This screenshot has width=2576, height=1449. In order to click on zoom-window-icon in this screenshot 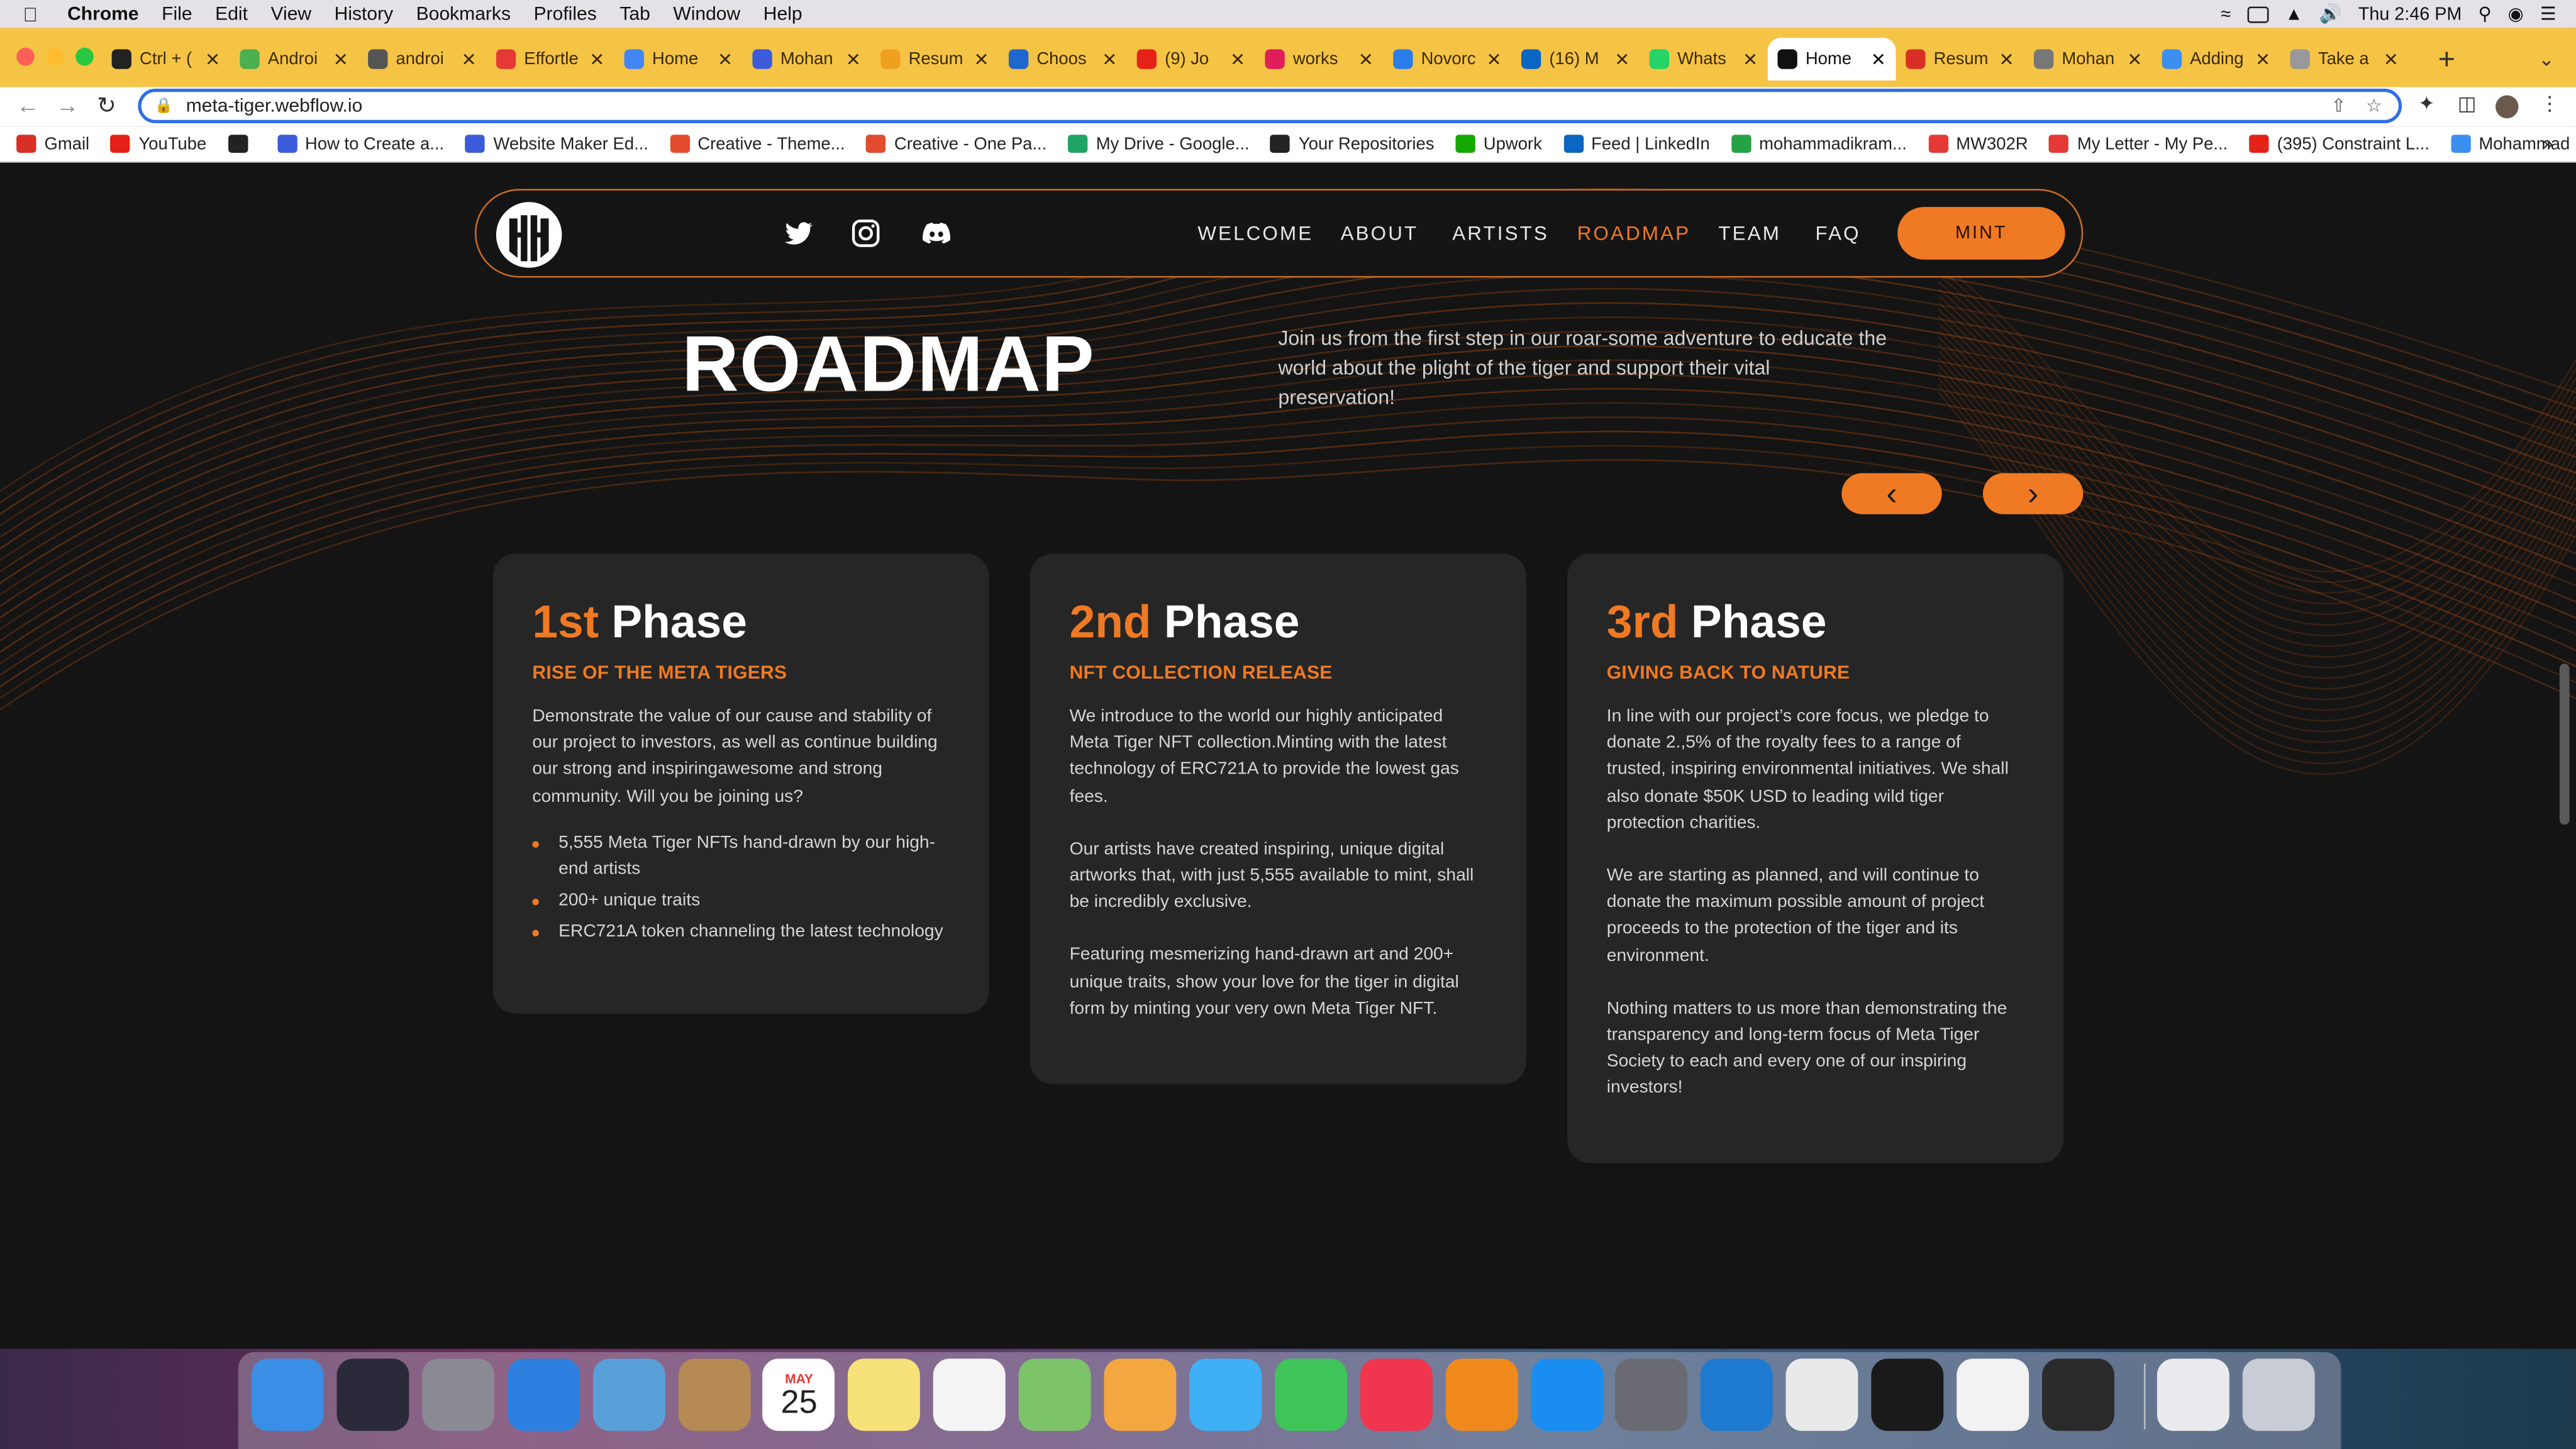, I will do `click(84, 56)`.